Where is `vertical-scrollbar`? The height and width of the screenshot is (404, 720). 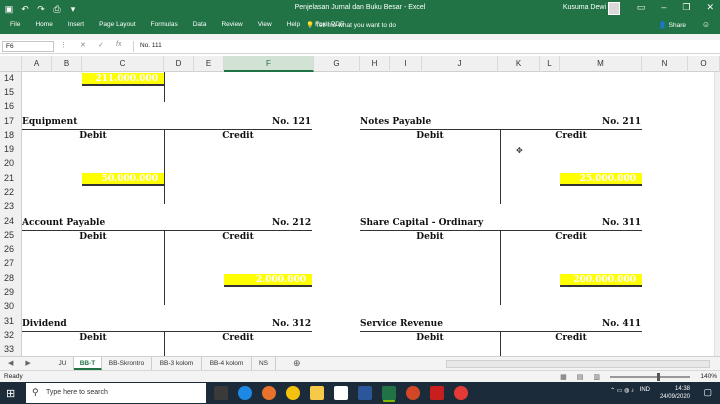
vertical-scrollbar is located at coordinates (717, 214).